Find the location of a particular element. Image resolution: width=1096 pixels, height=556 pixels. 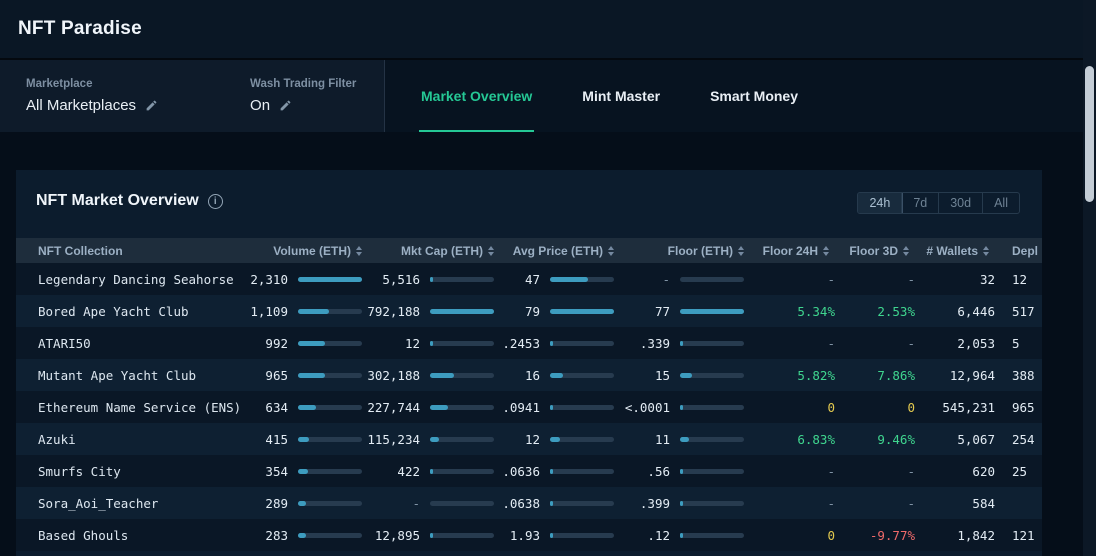

column-header-floor-3d: Floor 3D is located at coordinates (881, 250).